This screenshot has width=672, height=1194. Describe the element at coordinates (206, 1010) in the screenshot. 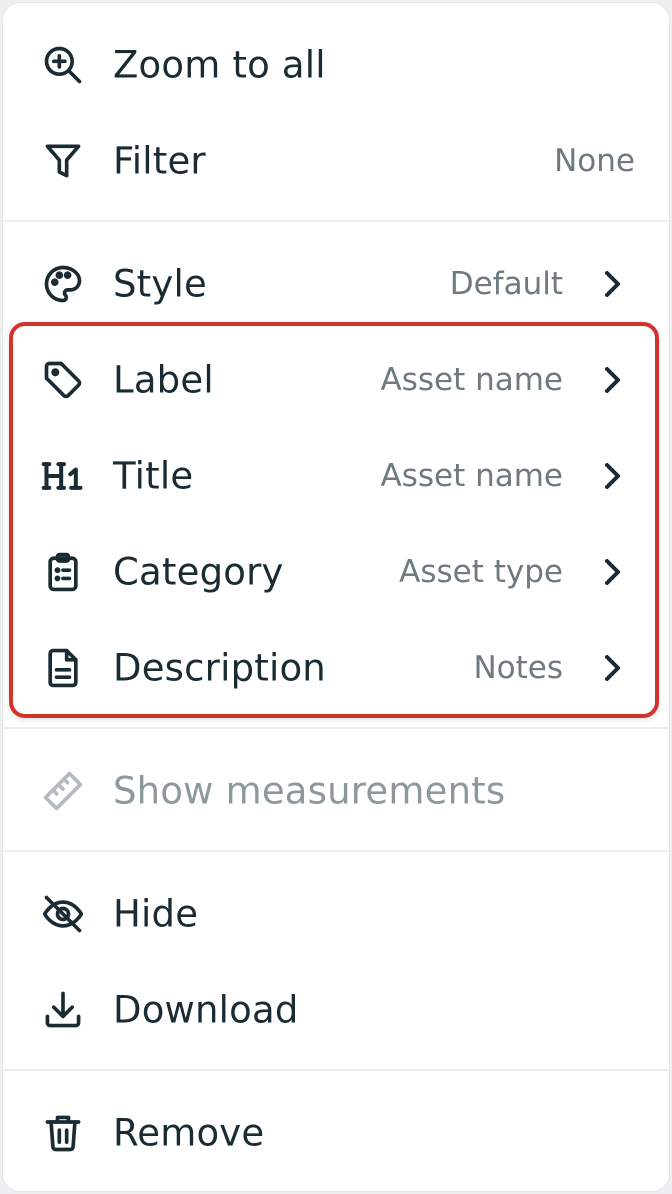

I see `menu-item-label: Download` at that location.